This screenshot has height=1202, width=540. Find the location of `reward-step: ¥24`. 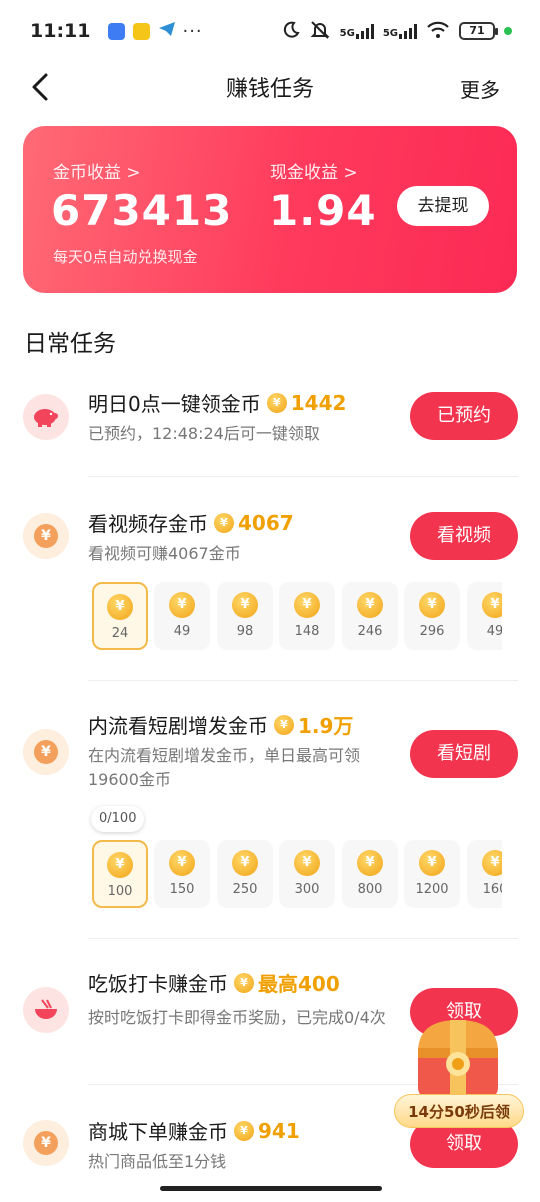

reward-step: ¥24 is located at coordinates (120, 616).